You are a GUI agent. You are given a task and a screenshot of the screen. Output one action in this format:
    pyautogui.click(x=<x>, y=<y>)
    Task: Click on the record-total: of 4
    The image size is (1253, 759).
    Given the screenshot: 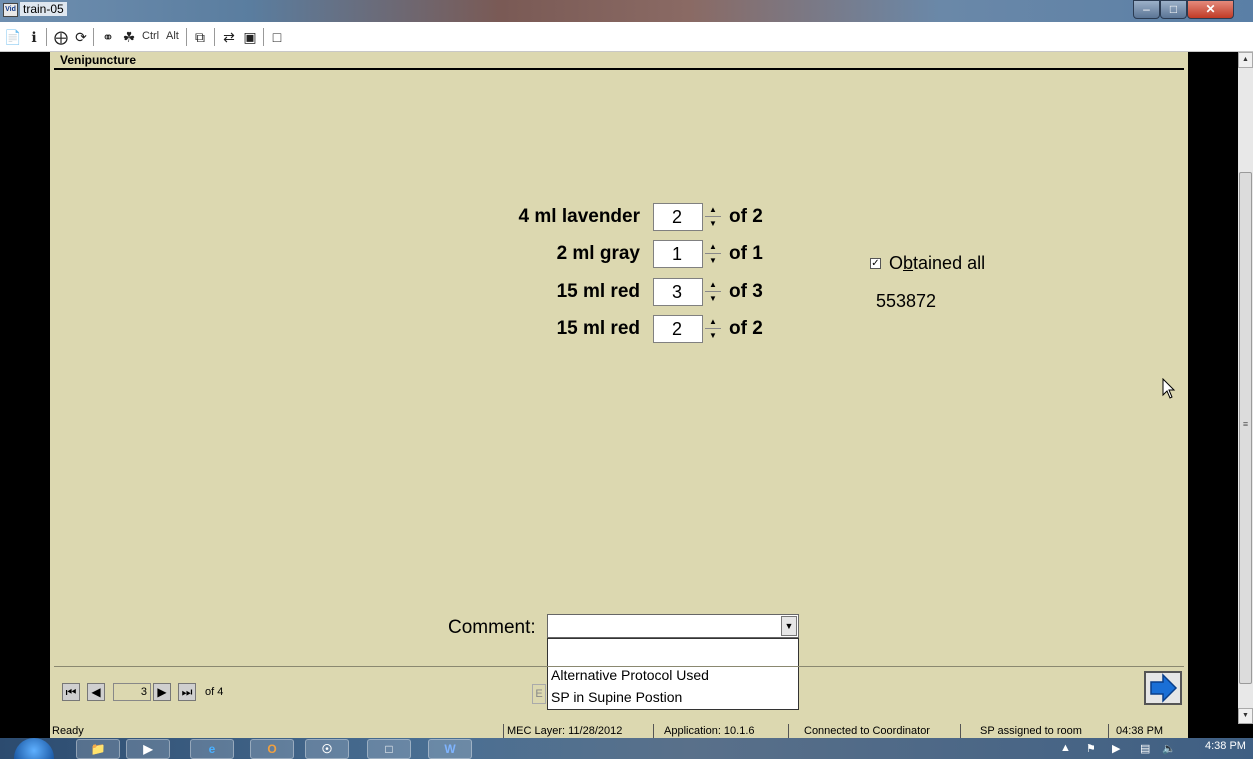 What is the action you would take?
    pyautogui.click(x=214, y=692)
    